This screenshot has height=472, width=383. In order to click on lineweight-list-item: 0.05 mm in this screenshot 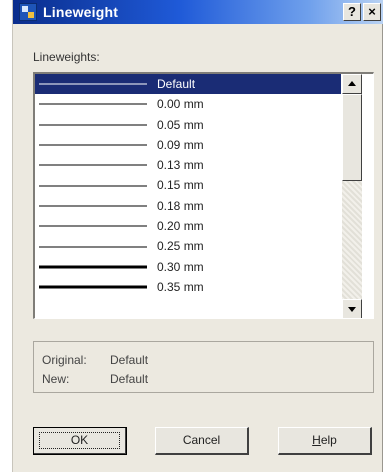, I will do `click(188, 125)`.